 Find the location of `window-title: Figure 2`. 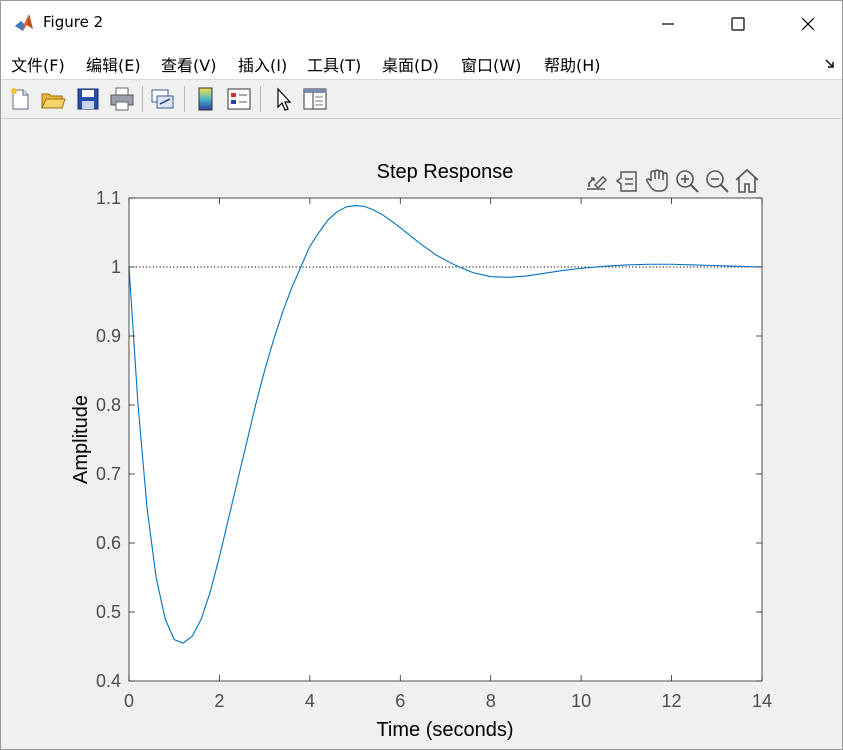

window-title: Figure 2 is located at coordinates (73, 22).